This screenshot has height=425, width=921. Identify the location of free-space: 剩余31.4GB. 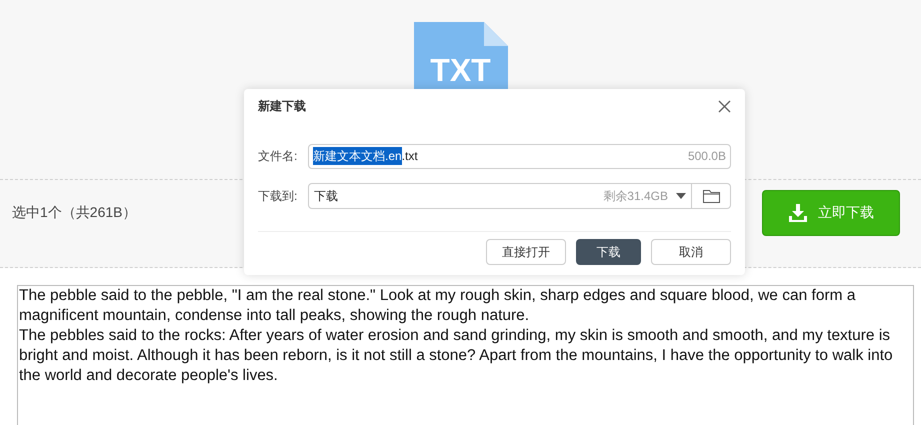
(635, 196).